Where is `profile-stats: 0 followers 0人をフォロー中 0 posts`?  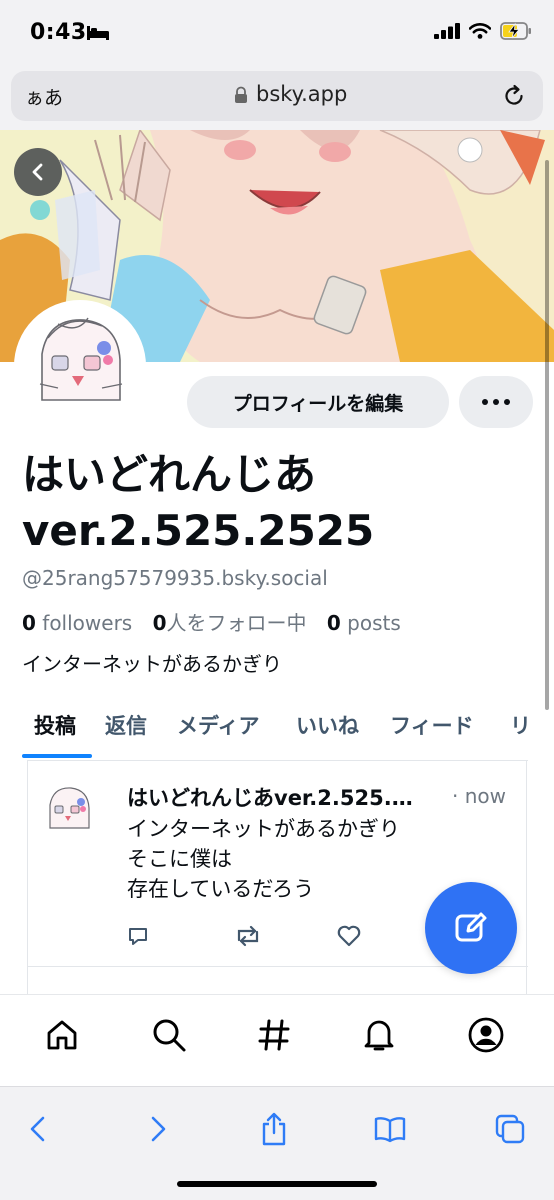 profile-stats: 0 followers 0人をフォロー中 0 posts is located at coordinates (218, 621).